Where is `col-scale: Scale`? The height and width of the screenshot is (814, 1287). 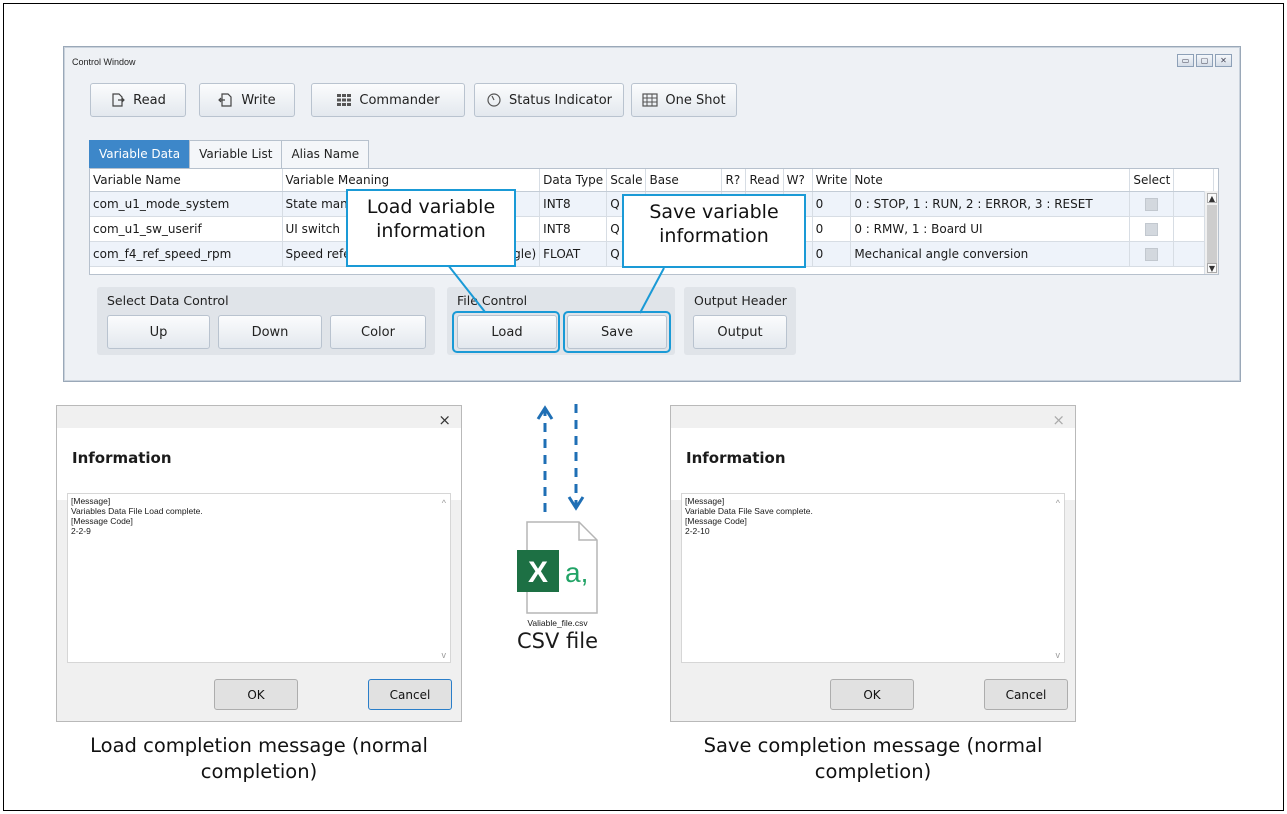
col-scale: Scale is located at coordinates (626, 180).